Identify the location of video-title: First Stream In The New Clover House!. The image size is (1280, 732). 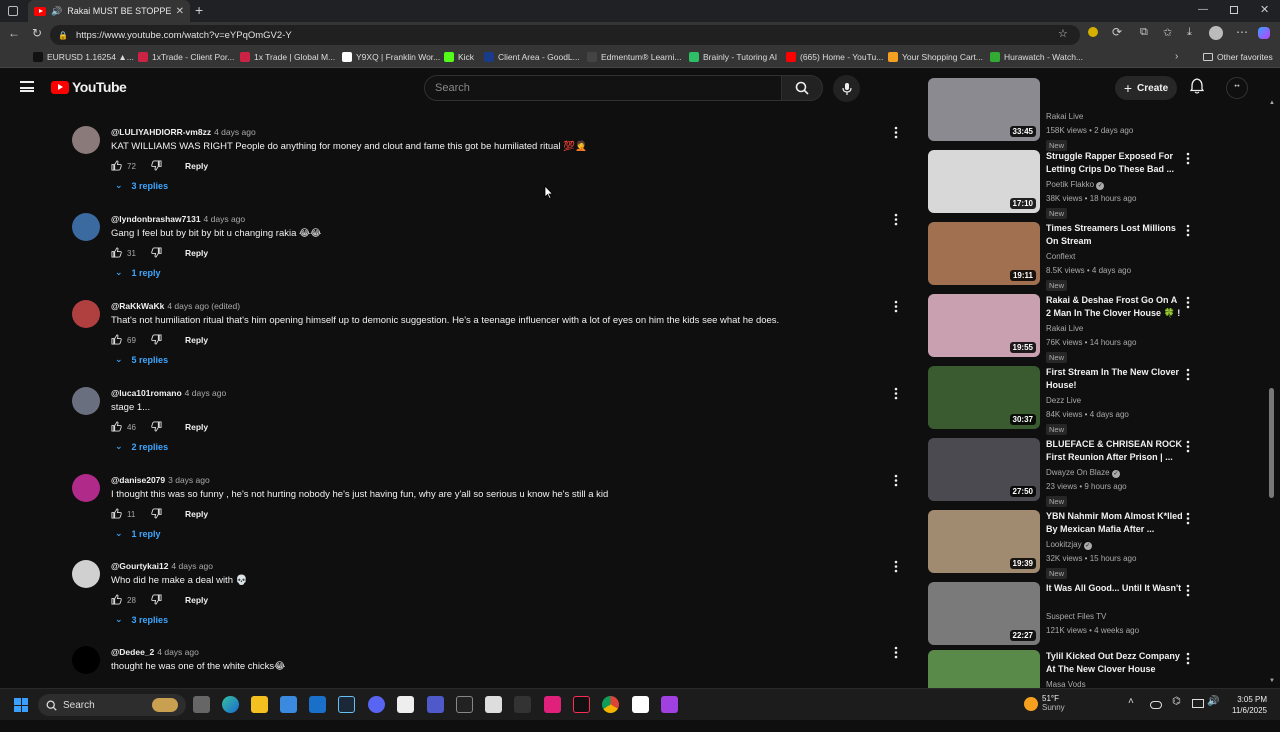
(1115, 379).